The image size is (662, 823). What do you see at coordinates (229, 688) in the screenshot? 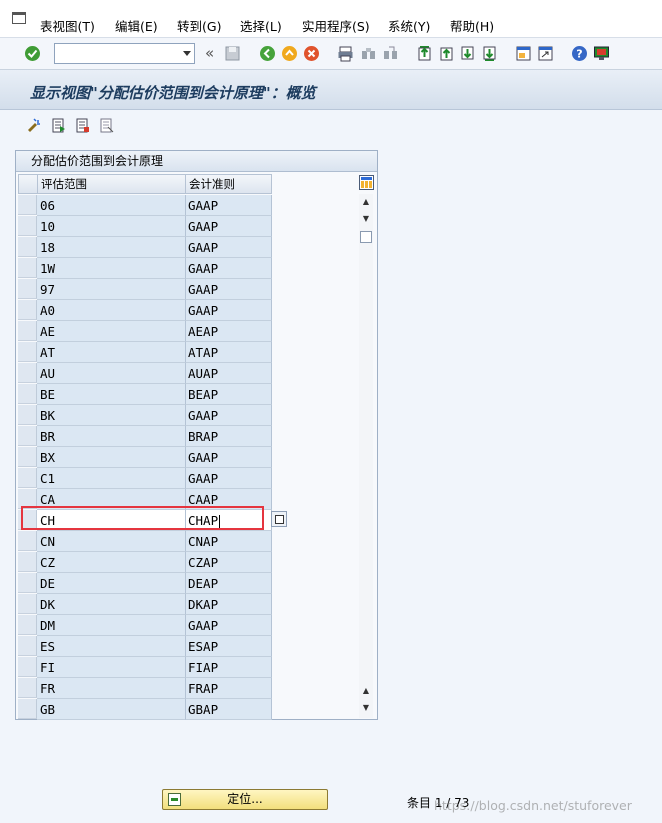
I see `cell-accounting-principle: FRAP` at bounding box center [229, 688].